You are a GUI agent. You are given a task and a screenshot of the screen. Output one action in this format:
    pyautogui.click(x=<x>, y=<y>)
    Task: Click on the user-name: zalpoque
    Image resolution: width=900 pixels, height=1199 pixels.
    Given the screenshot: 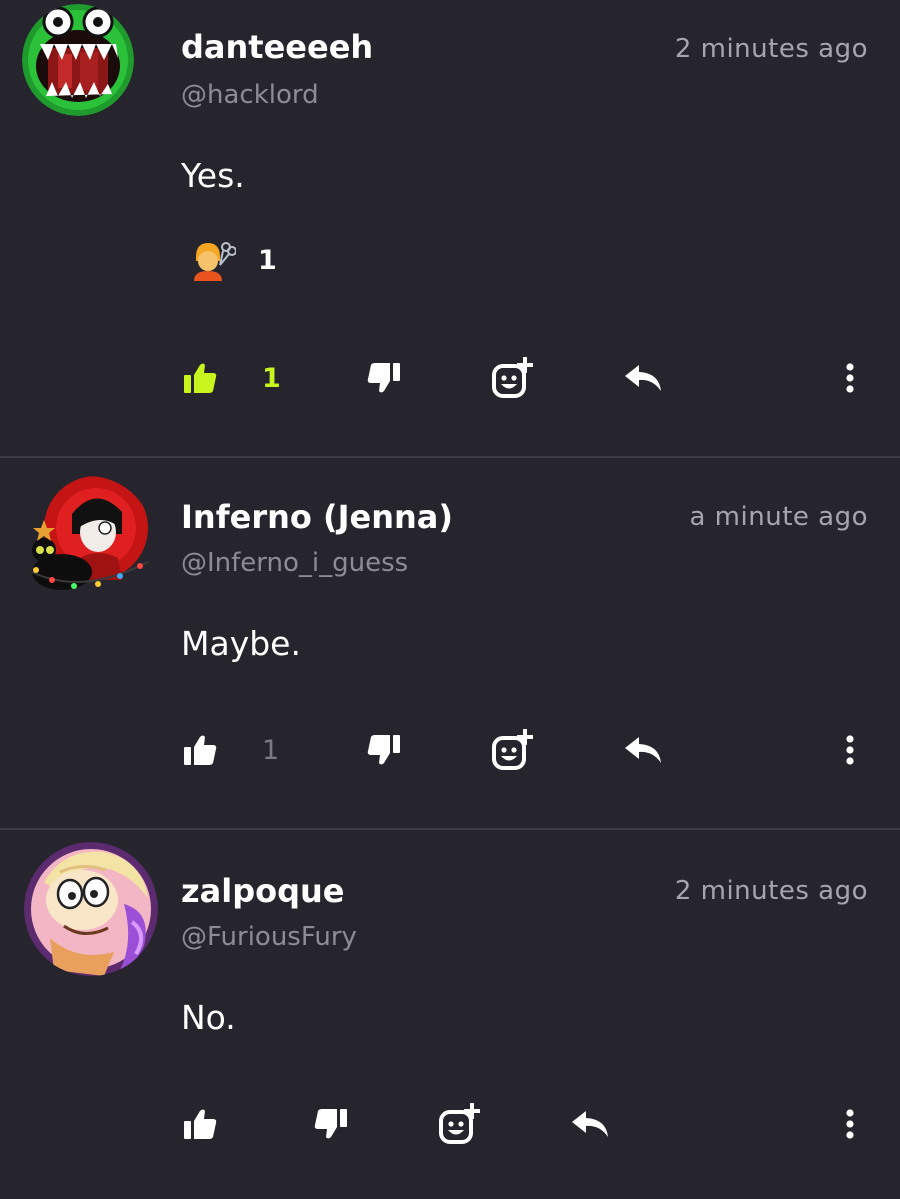 What is the action you would take?
    pyautogui.click(x=262, y=891)
    